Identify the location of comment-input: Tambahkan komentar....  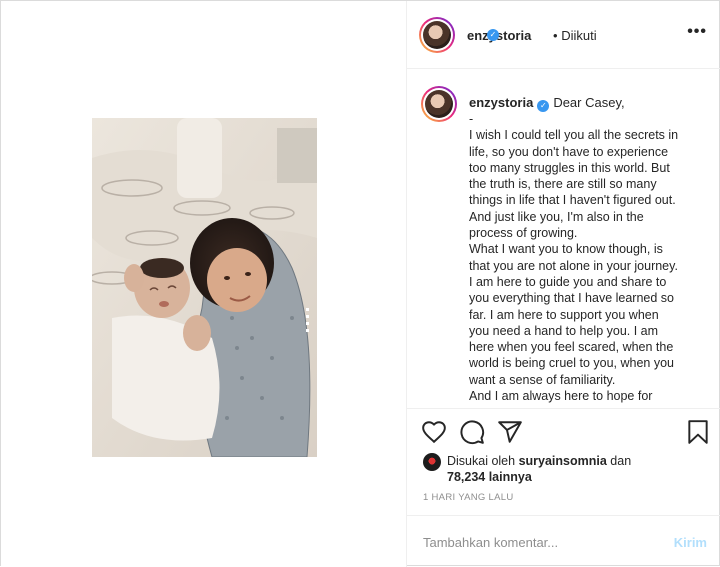
(490, 542).